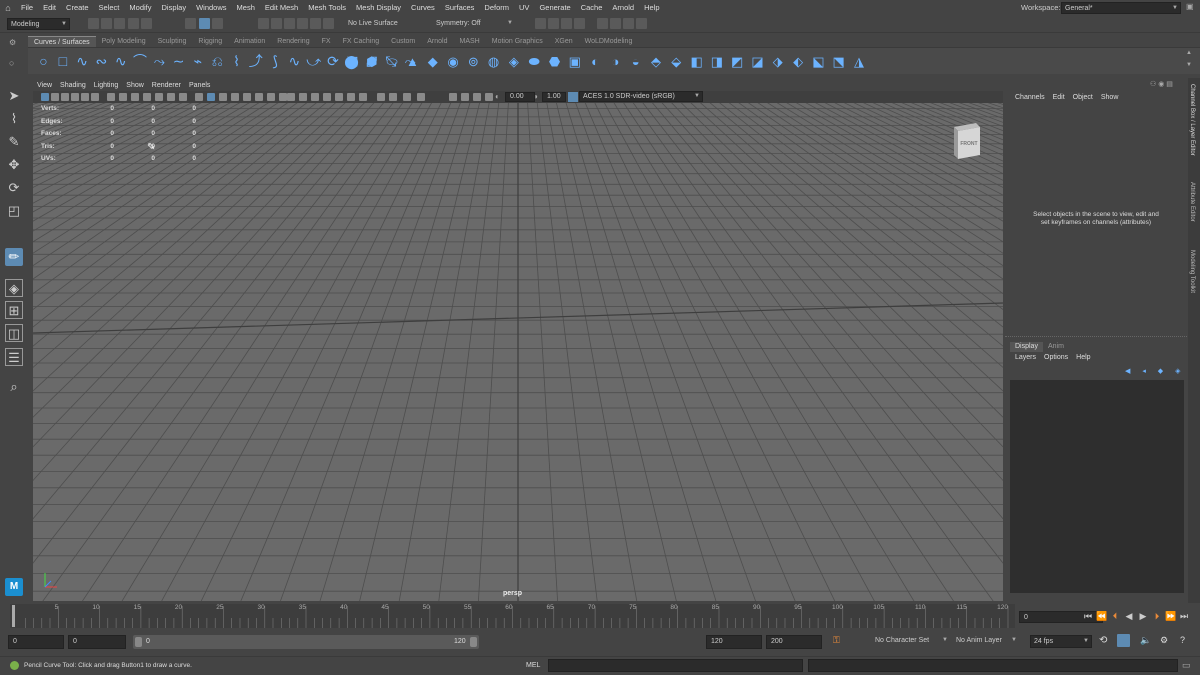 This screenshot has width=1200, height=675. Describe the element at coordinates (579, 23) in the screenshot. I see `hypershade-icon` at that location.